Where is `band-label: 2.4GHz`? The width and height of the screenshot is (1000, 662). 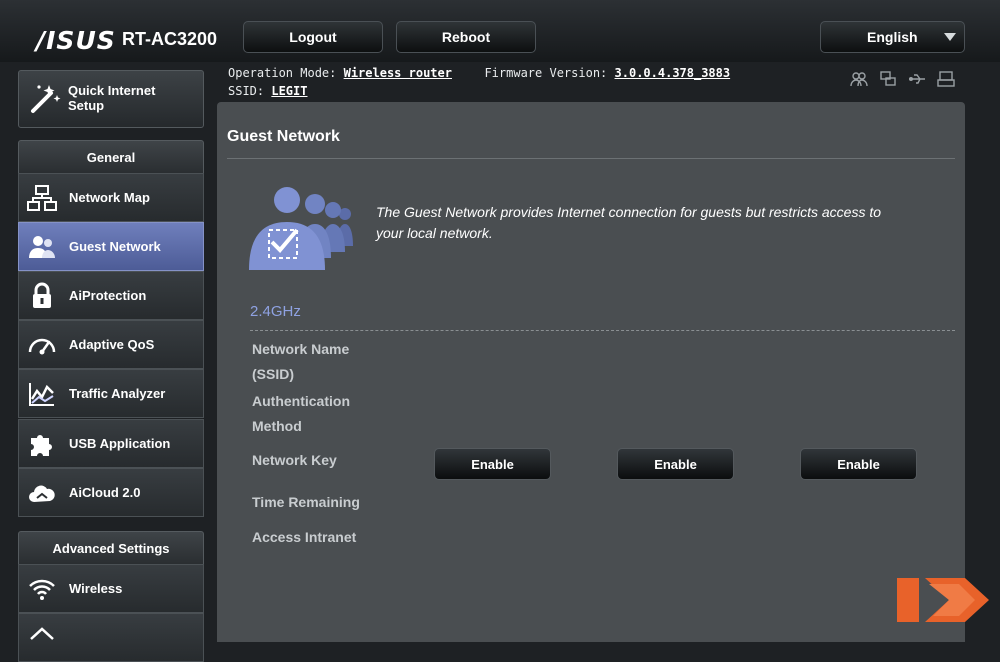
band-label: 2.4GHz is located at coordinates (275, 311).